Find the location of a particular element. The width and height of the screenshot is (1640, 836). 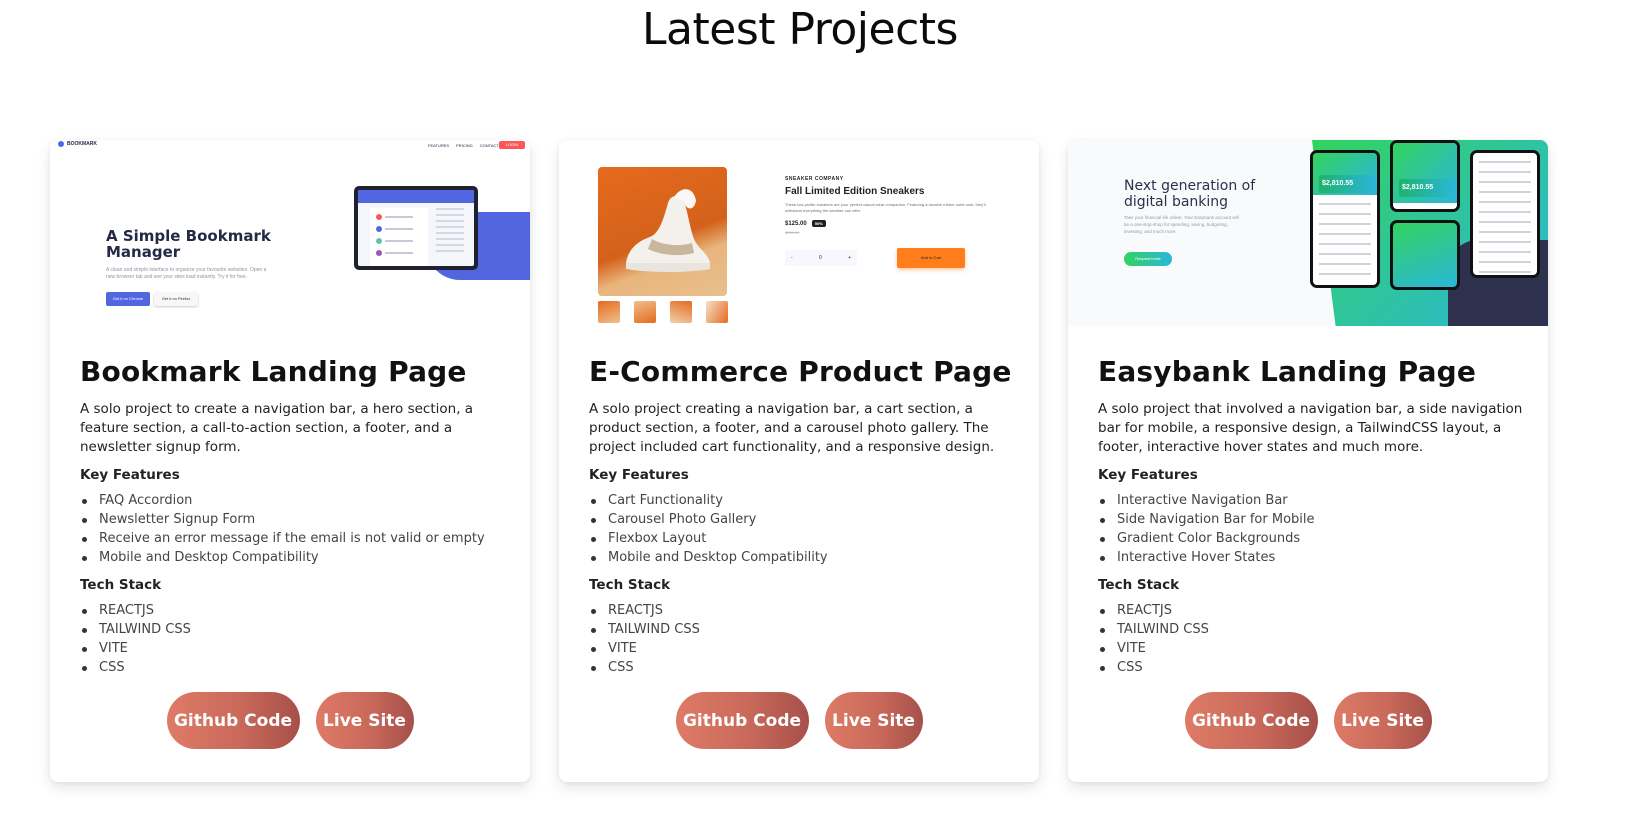

preview-add-to-cart: Add to Cart is located at coordinates (931, 258).